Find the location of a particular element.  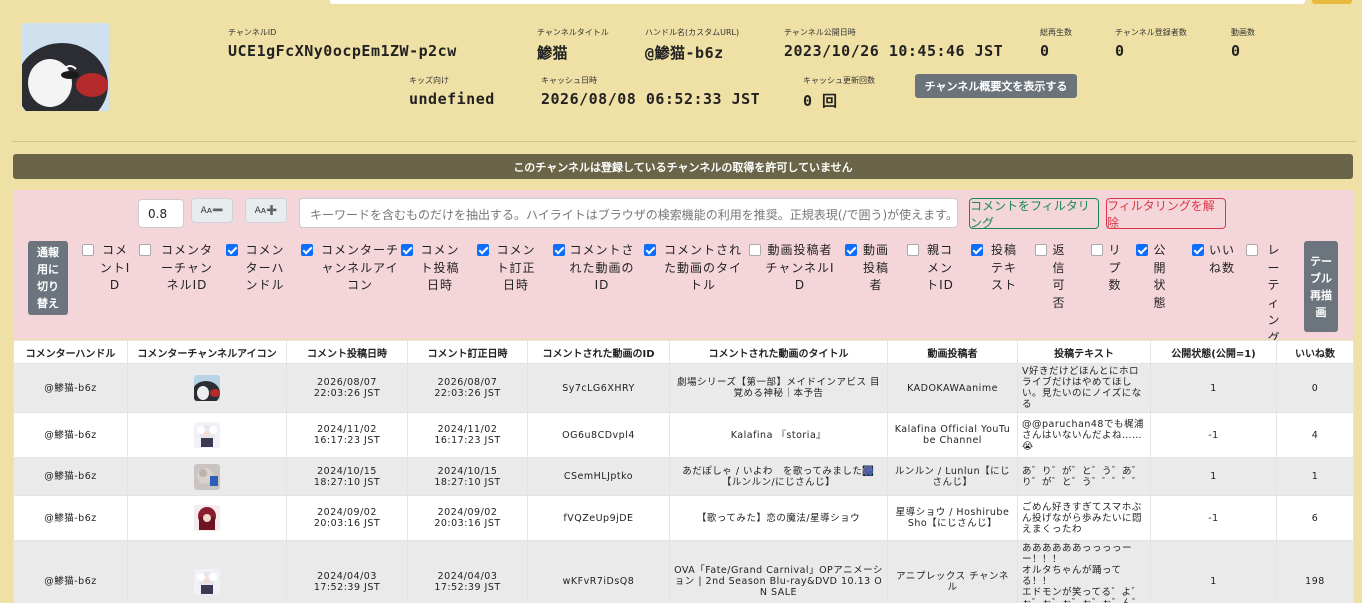

top-search-bar-edge is located at coordinates (817, 2).